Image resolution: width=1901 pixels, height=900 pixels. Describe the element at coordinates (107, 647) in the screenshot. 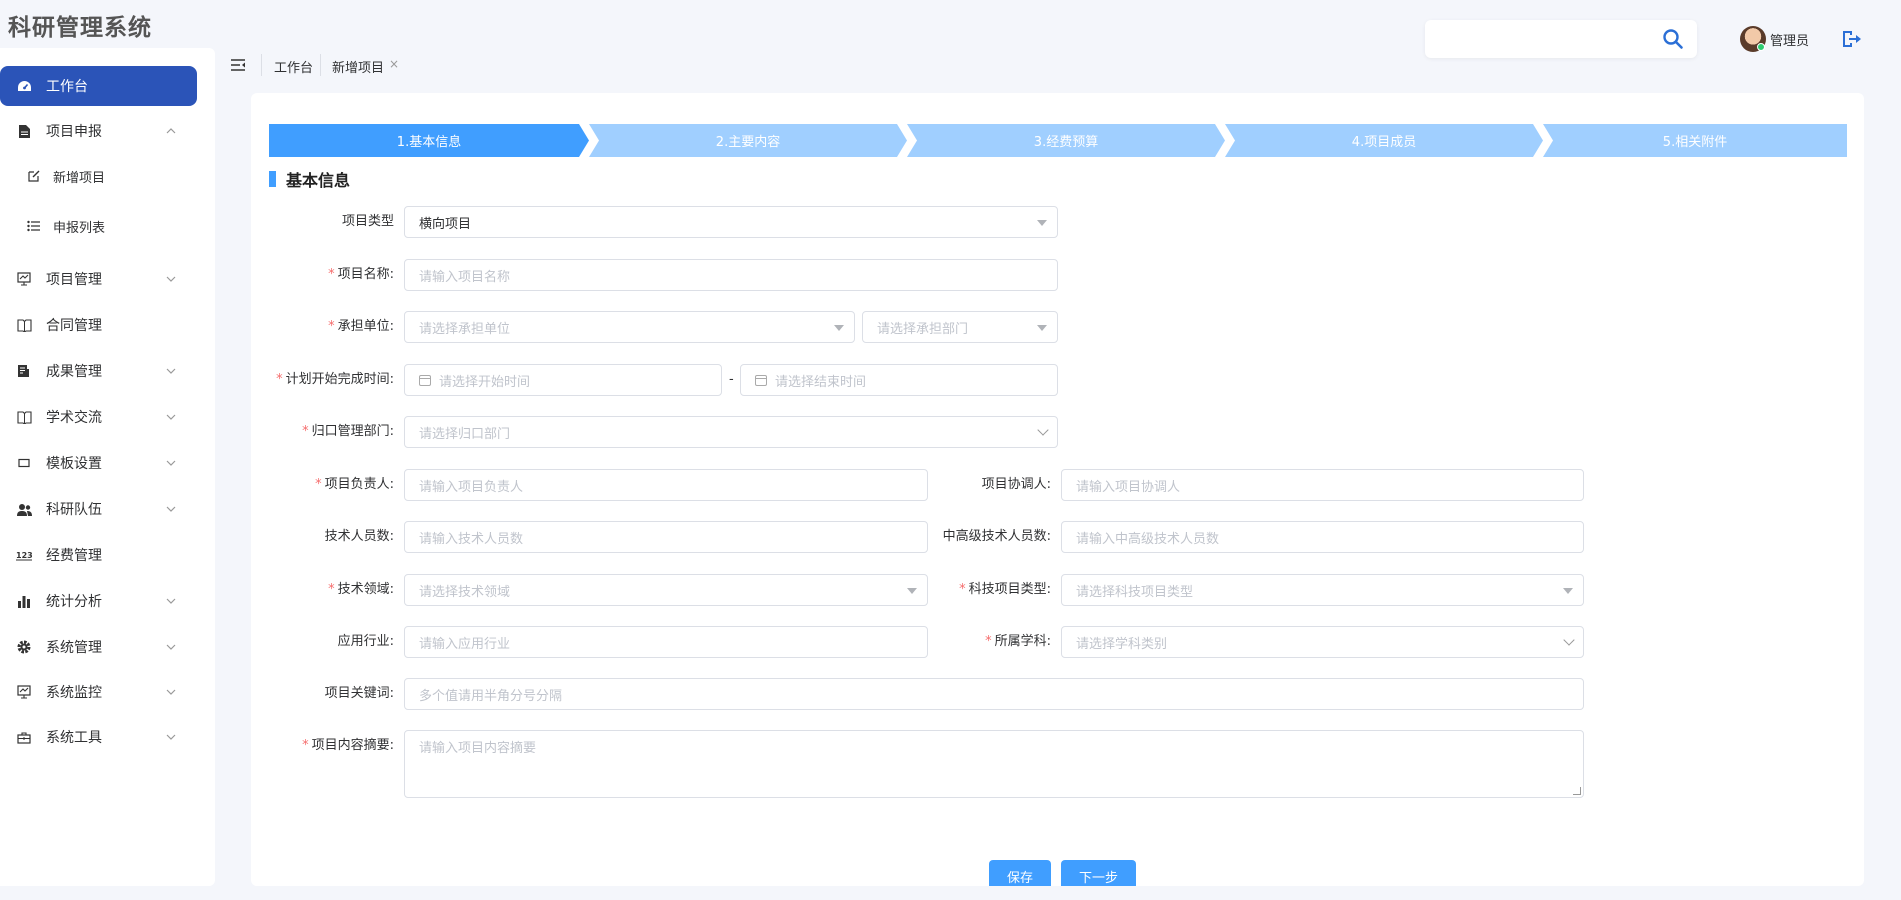

I see `sidebar-item-system-manage: 系统管理` at that location.